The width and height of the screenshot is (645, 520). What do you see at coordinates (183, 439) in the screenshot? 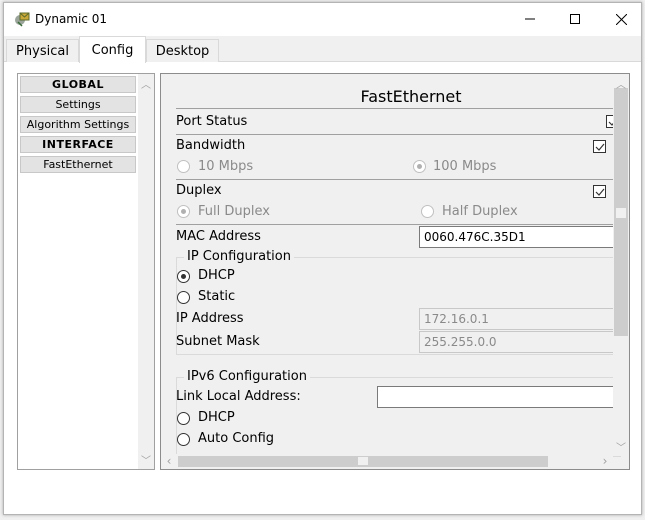
I see `radio-ipv6-auto-config` at bounding box center [183, 439].